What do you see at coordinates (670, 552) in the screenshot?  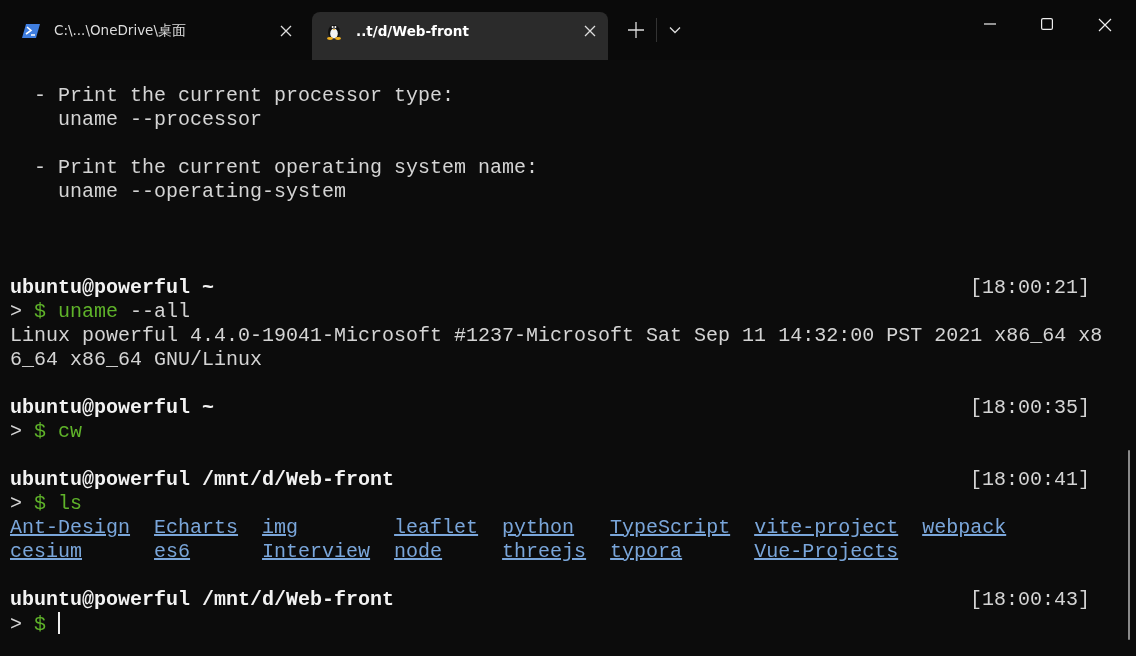 I see `directory-link: typora` at bounding box center [670, 552].